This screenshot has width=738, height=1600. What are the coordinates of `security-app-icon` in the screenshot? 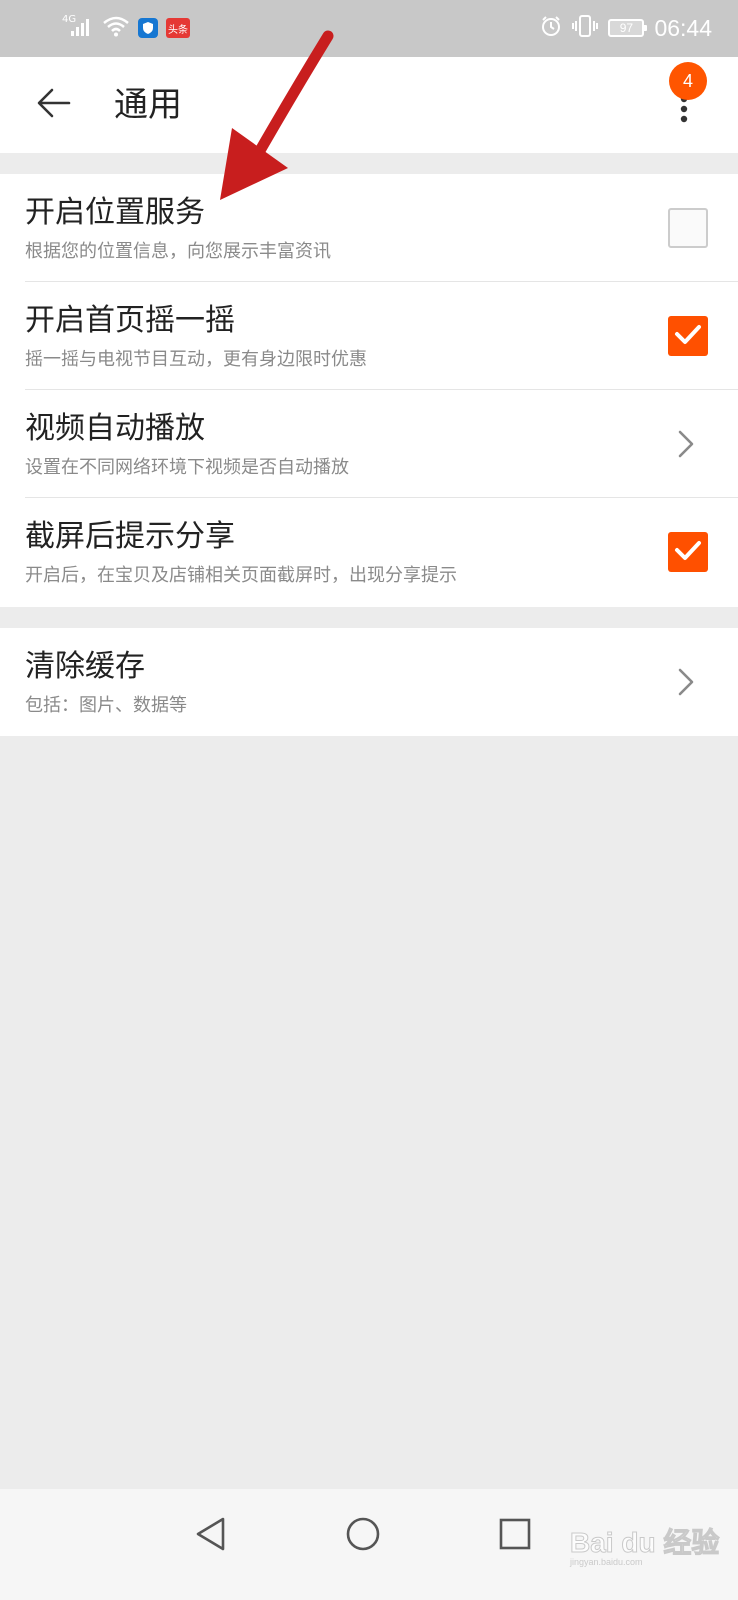 It's located at (148, 28).